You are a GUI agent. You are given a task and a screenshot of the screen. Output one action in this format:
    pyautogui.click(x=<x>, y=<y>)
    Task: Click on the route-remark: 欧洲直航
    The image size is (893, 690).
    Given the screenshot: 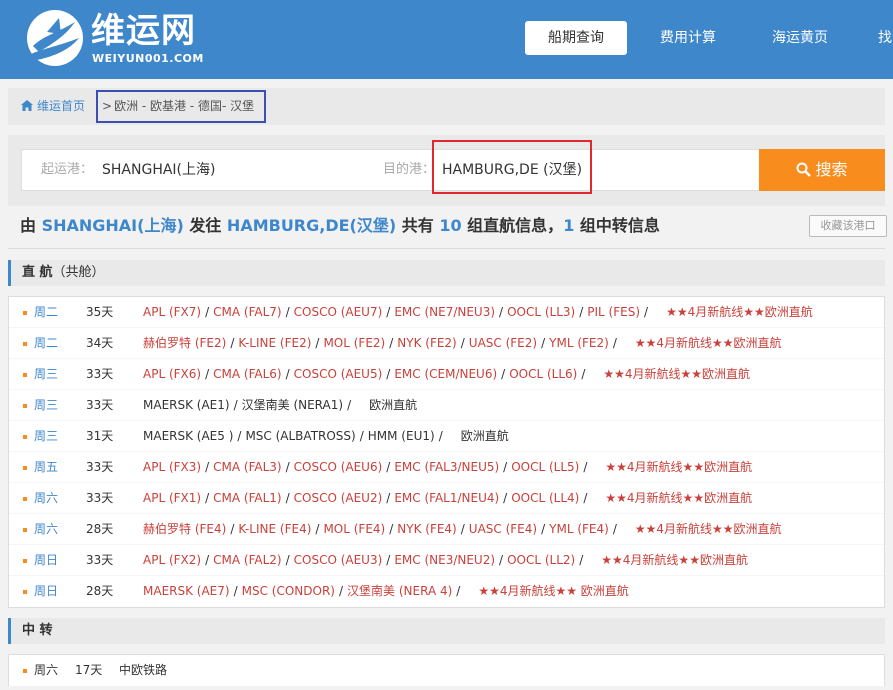 What is the action you would take?
    pyautogui.click(x=393, y=405)
    